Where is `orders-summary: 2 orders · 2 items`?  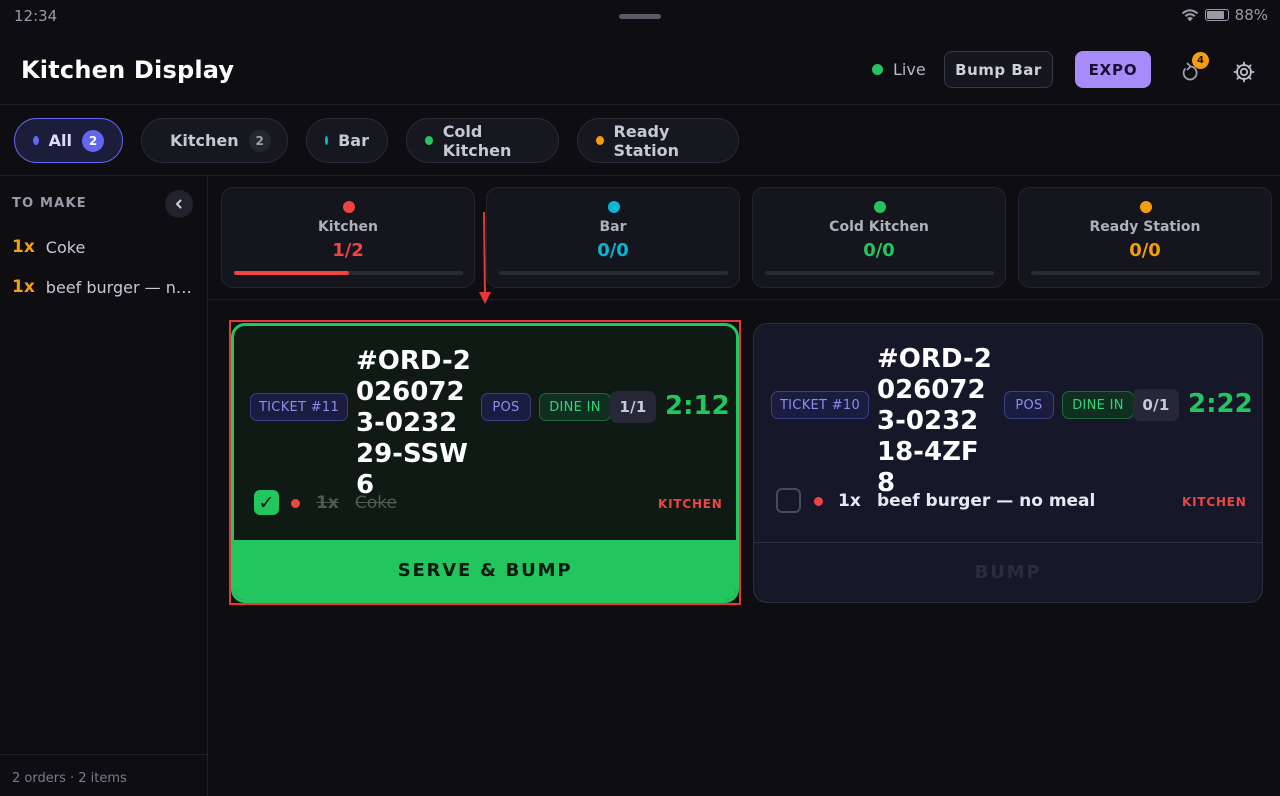 orders-summary: 2 orders · 2 items is located at coordinates (69, 778).